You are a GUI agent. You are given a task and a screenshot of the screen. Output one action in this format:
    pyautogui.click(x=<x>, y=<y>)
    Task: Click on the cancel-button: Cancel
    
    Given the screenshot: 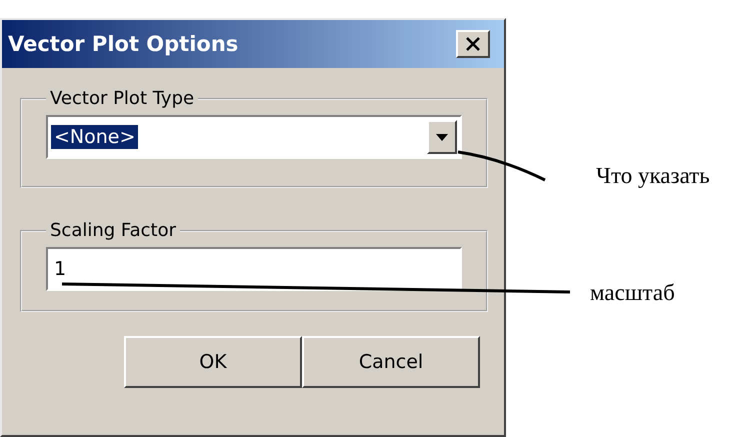 What is the action you would take?
    pyautogui.click(x=391, y=362)
    